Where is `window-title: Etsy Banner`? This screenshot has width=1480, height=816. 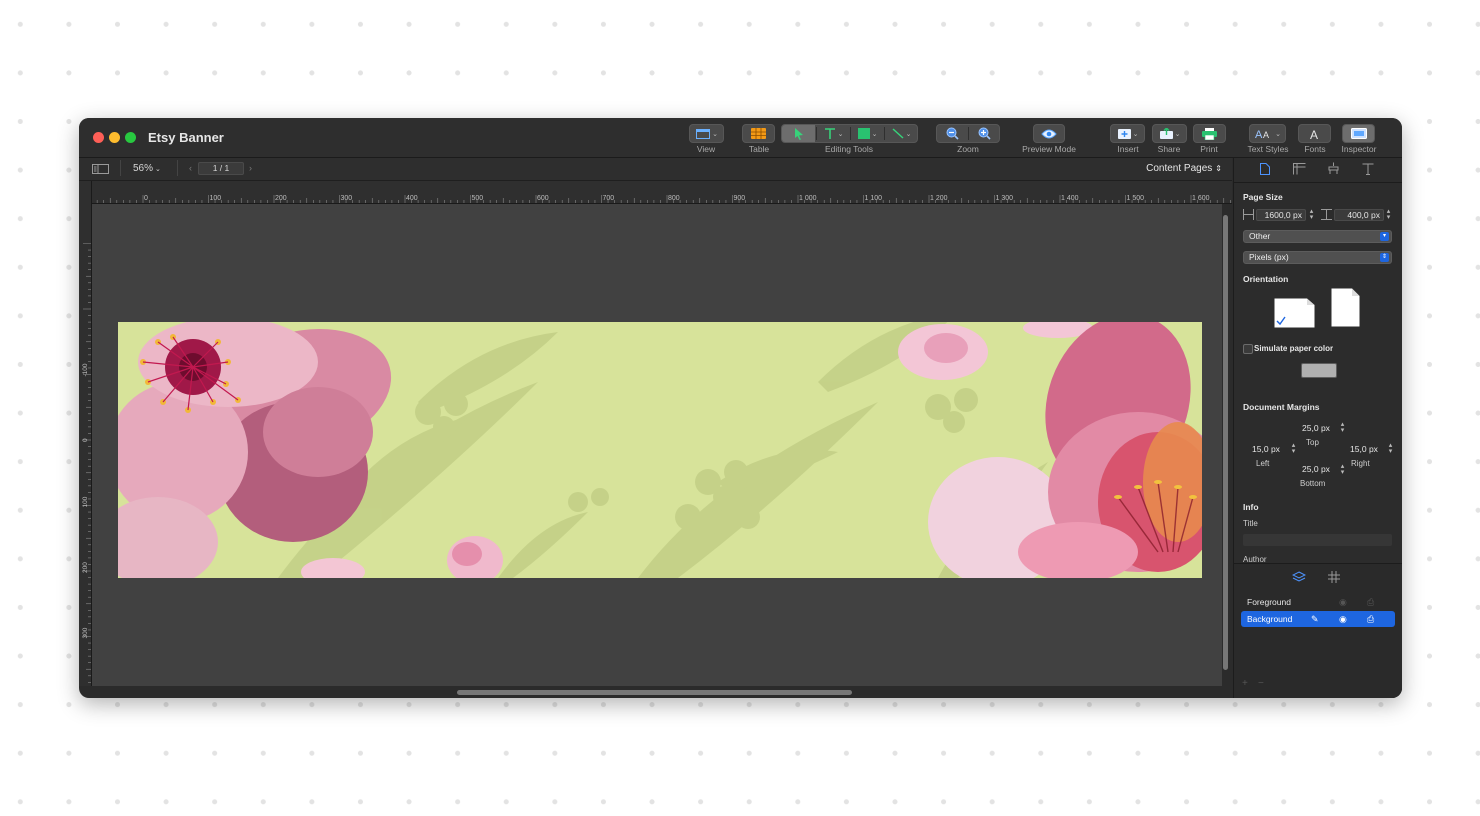
window-title: Etsy Banner is located at coordinates (186, 137).